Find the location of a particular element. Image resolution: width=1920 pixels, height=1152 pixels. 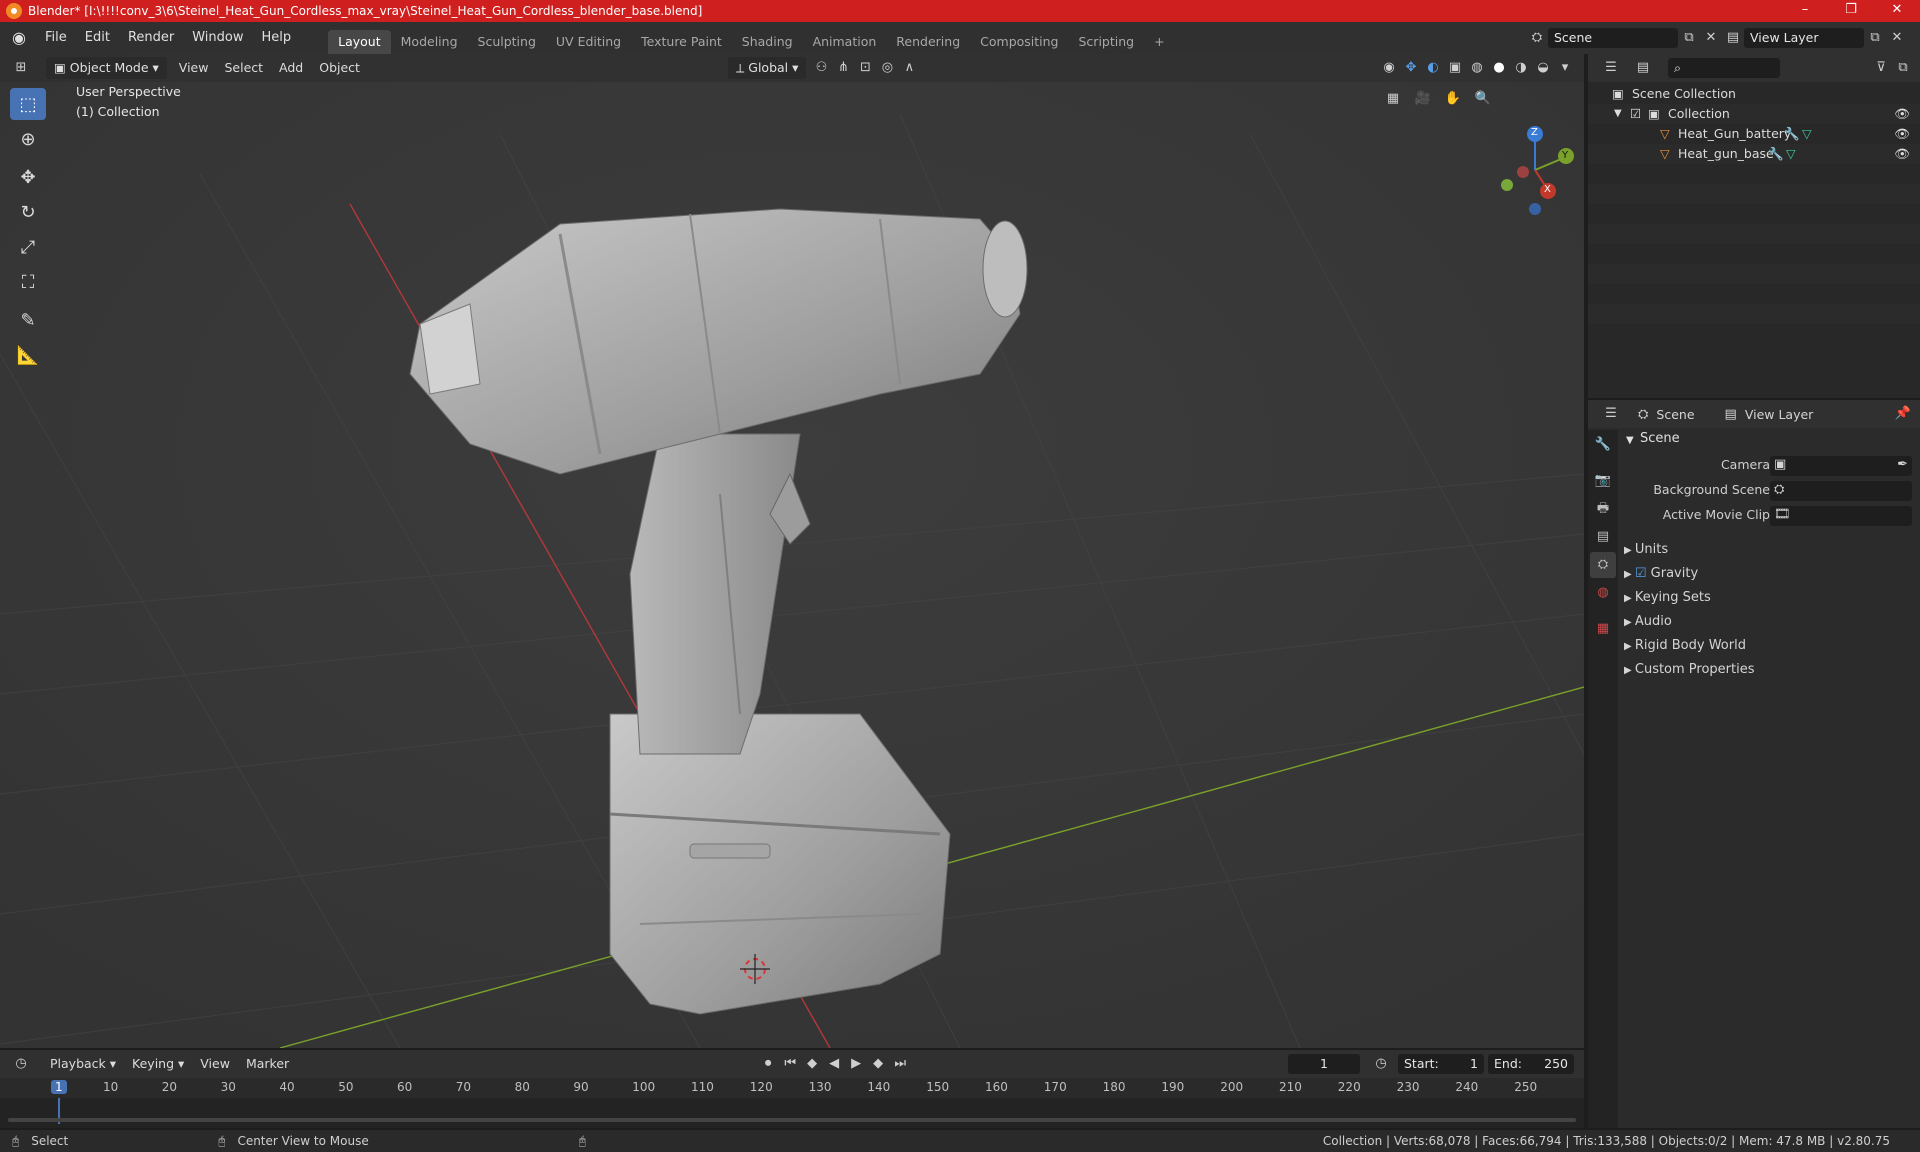

texture-tab-icon: ▦ is located at coordinates (1603, 629).